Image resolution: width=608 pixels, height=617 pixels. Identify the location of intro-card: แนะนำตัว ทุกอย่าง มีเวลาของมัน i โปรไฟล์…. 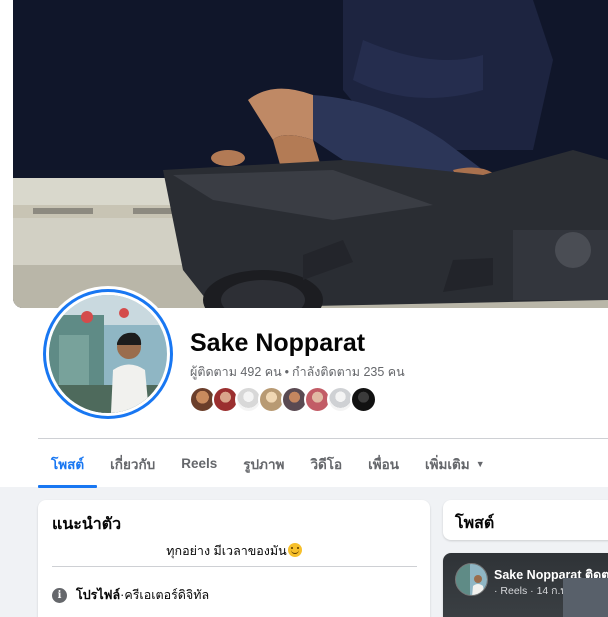
(234, 558).